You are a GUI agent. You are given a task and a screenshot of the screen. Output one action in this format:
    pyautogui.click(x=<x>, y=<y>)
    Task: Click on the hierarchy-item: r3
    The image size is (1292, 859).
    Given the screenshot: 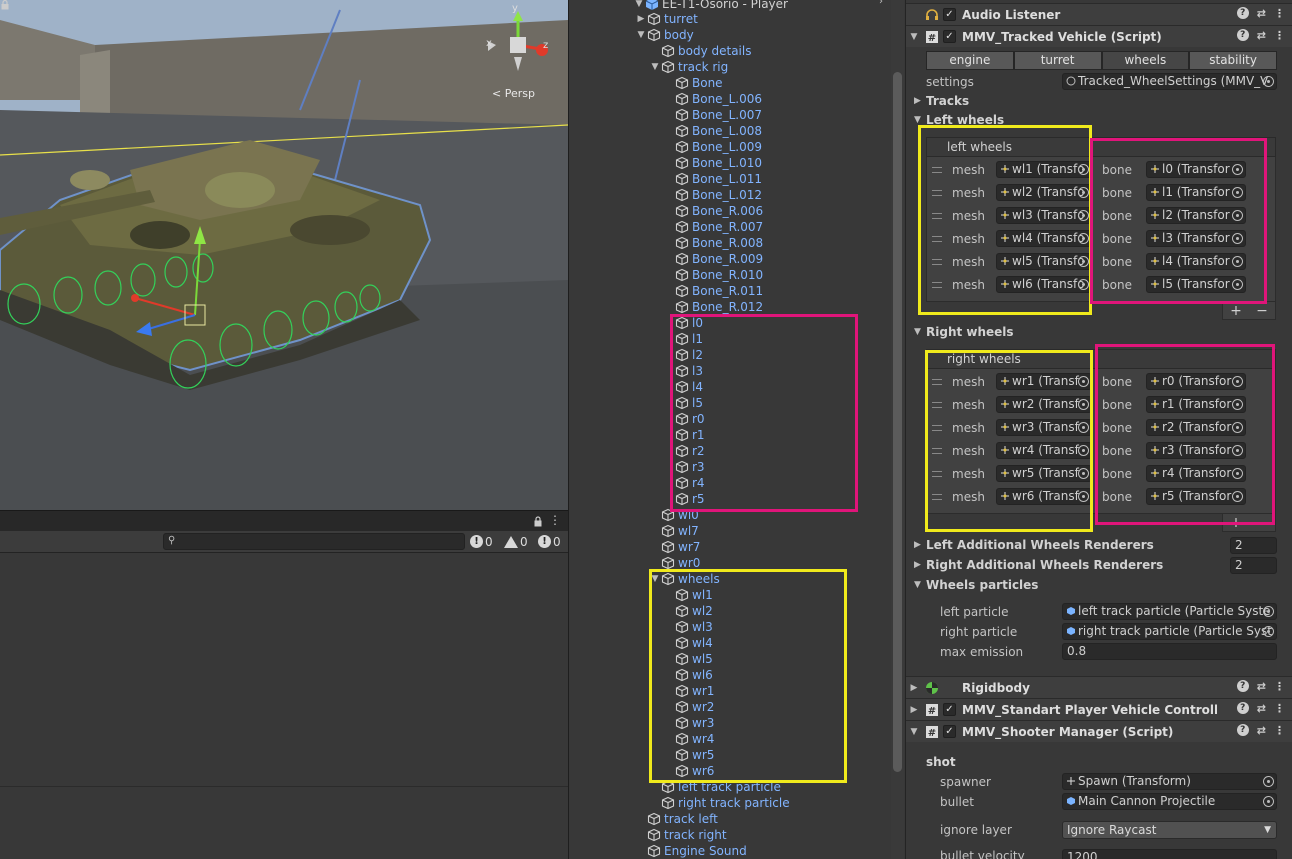 What is the action you would take?
    pyautogui.click(x=684, y=467)
    